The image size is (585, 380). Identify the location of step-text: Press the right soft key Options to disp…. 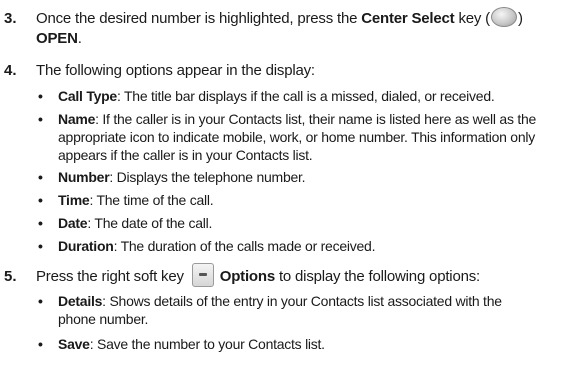
(258, 275).